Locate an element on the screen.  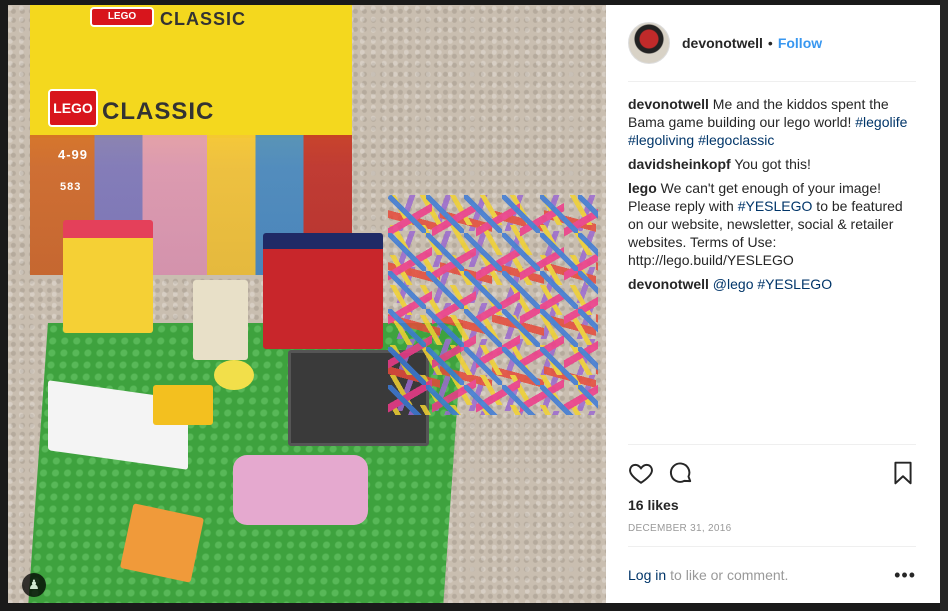
likes-count: 16 likes is located at coordinates (772, 505).